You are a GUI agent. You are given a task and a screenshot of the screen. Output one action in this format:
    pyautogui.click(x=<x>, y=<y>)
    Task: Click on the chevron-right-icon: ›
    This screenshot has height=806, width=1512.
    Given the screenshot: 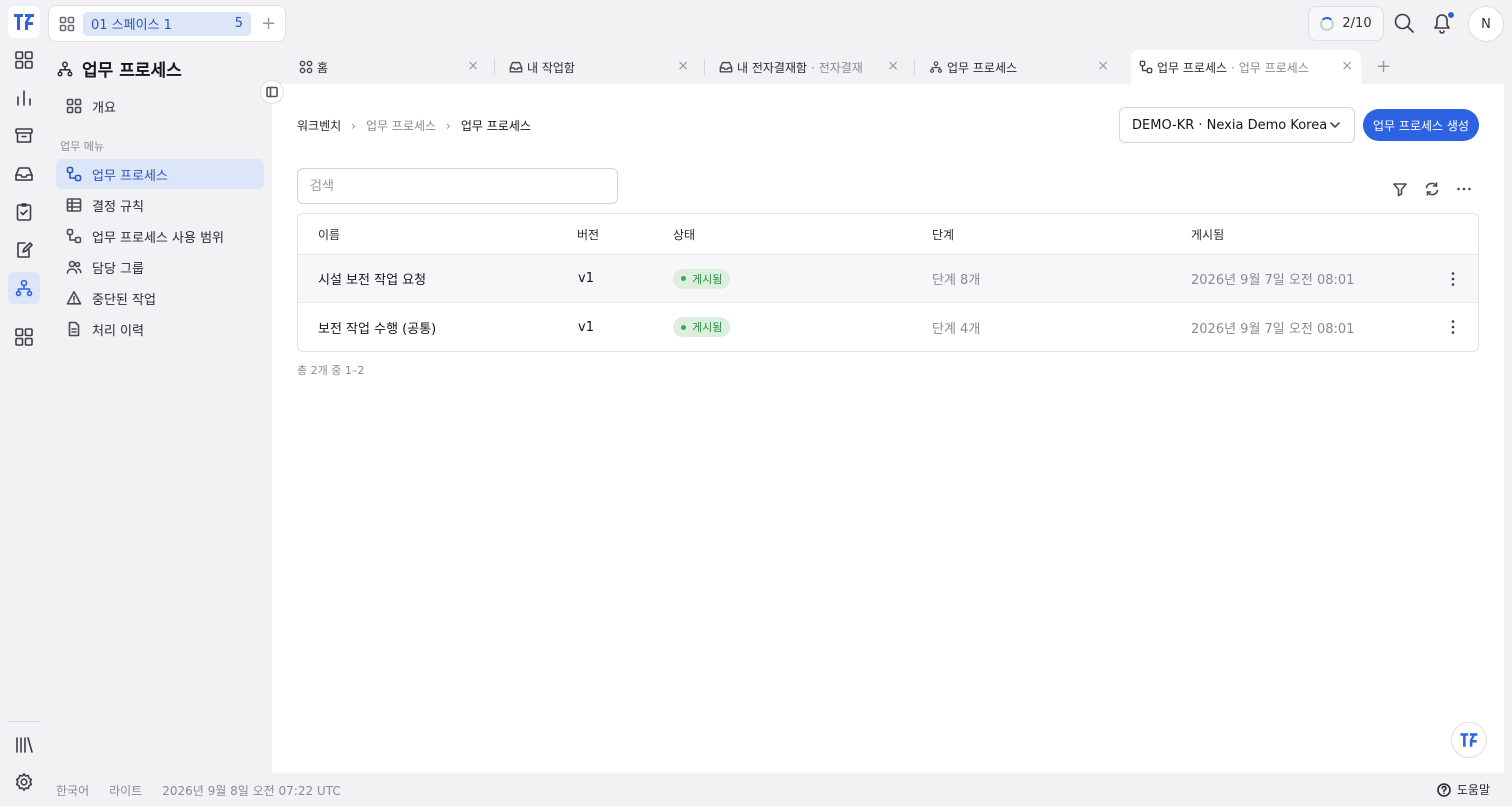 What is the action you would take?
    pyautogui.click(x=353, y=125)
    